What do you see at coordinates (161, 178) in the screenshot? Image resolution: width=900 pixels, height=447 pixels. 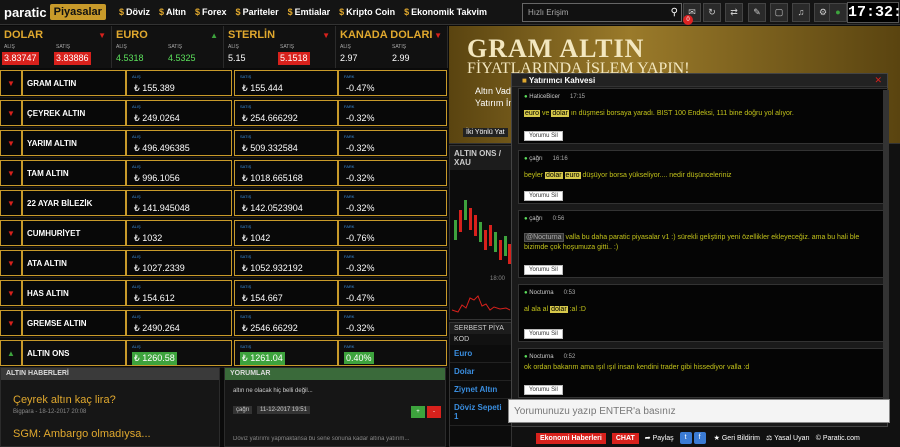 I see `alis-number: 996.1056` at bounding box center [161, 178].